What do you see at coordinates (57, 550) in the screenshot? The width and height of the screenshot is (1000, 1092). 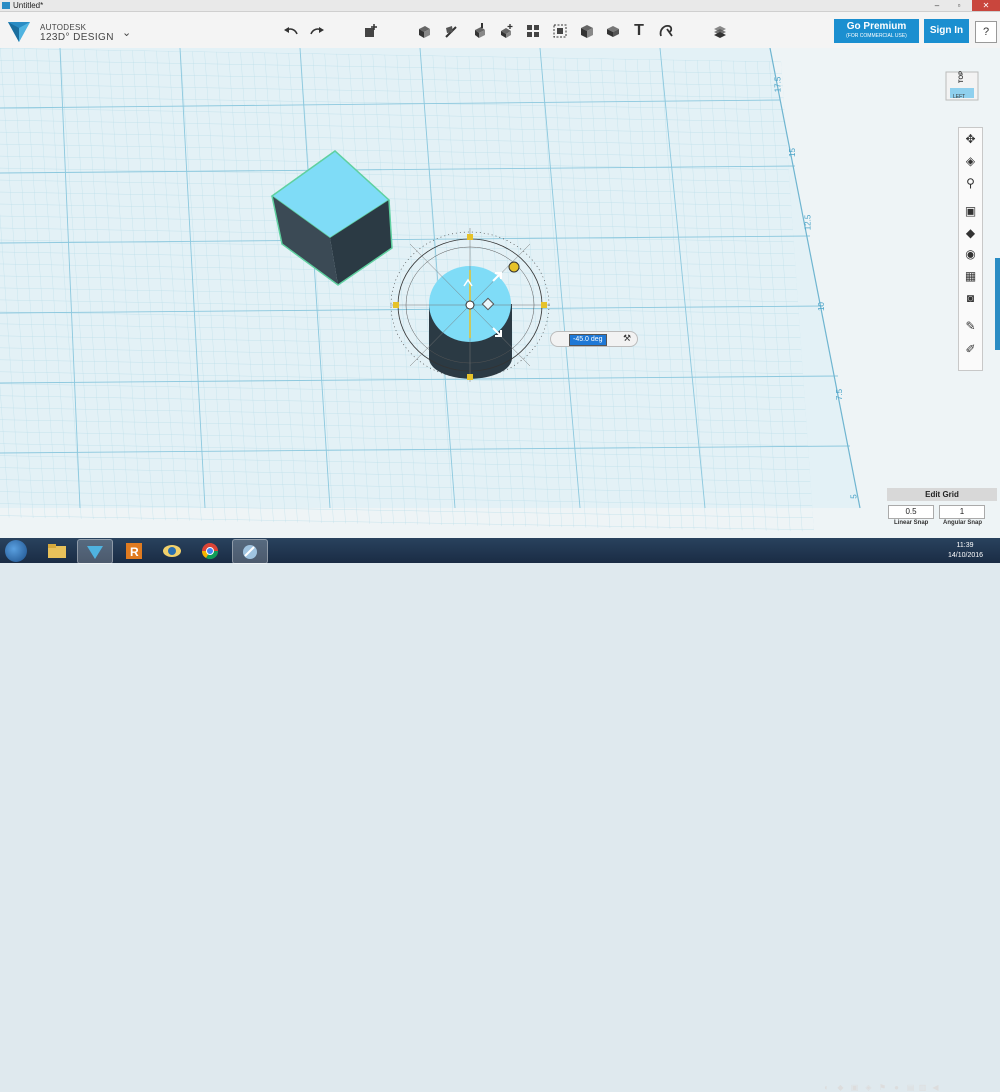 I see `explorer-taskbar-icon` at bounding box center [57, 550].